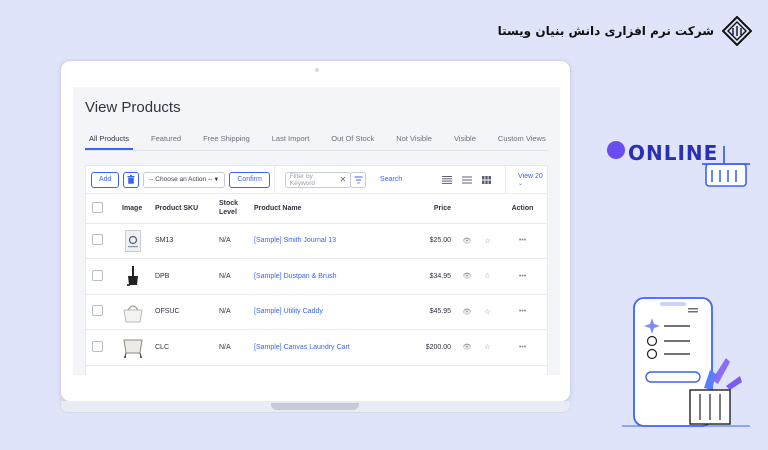 This screenshot has height=450, width=768. Describe the element at coordinates (187, 347) in the screenshot. I see `product-sku: CLC` at that location.